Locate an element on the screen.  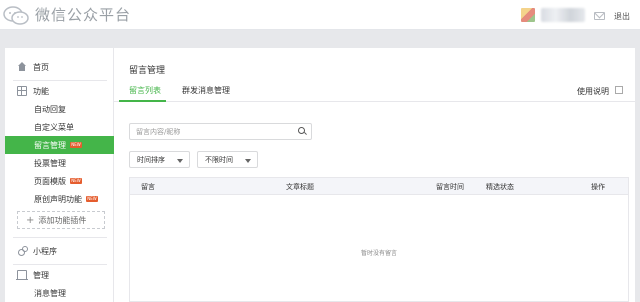
search-box is located at coordinates (220, 131).